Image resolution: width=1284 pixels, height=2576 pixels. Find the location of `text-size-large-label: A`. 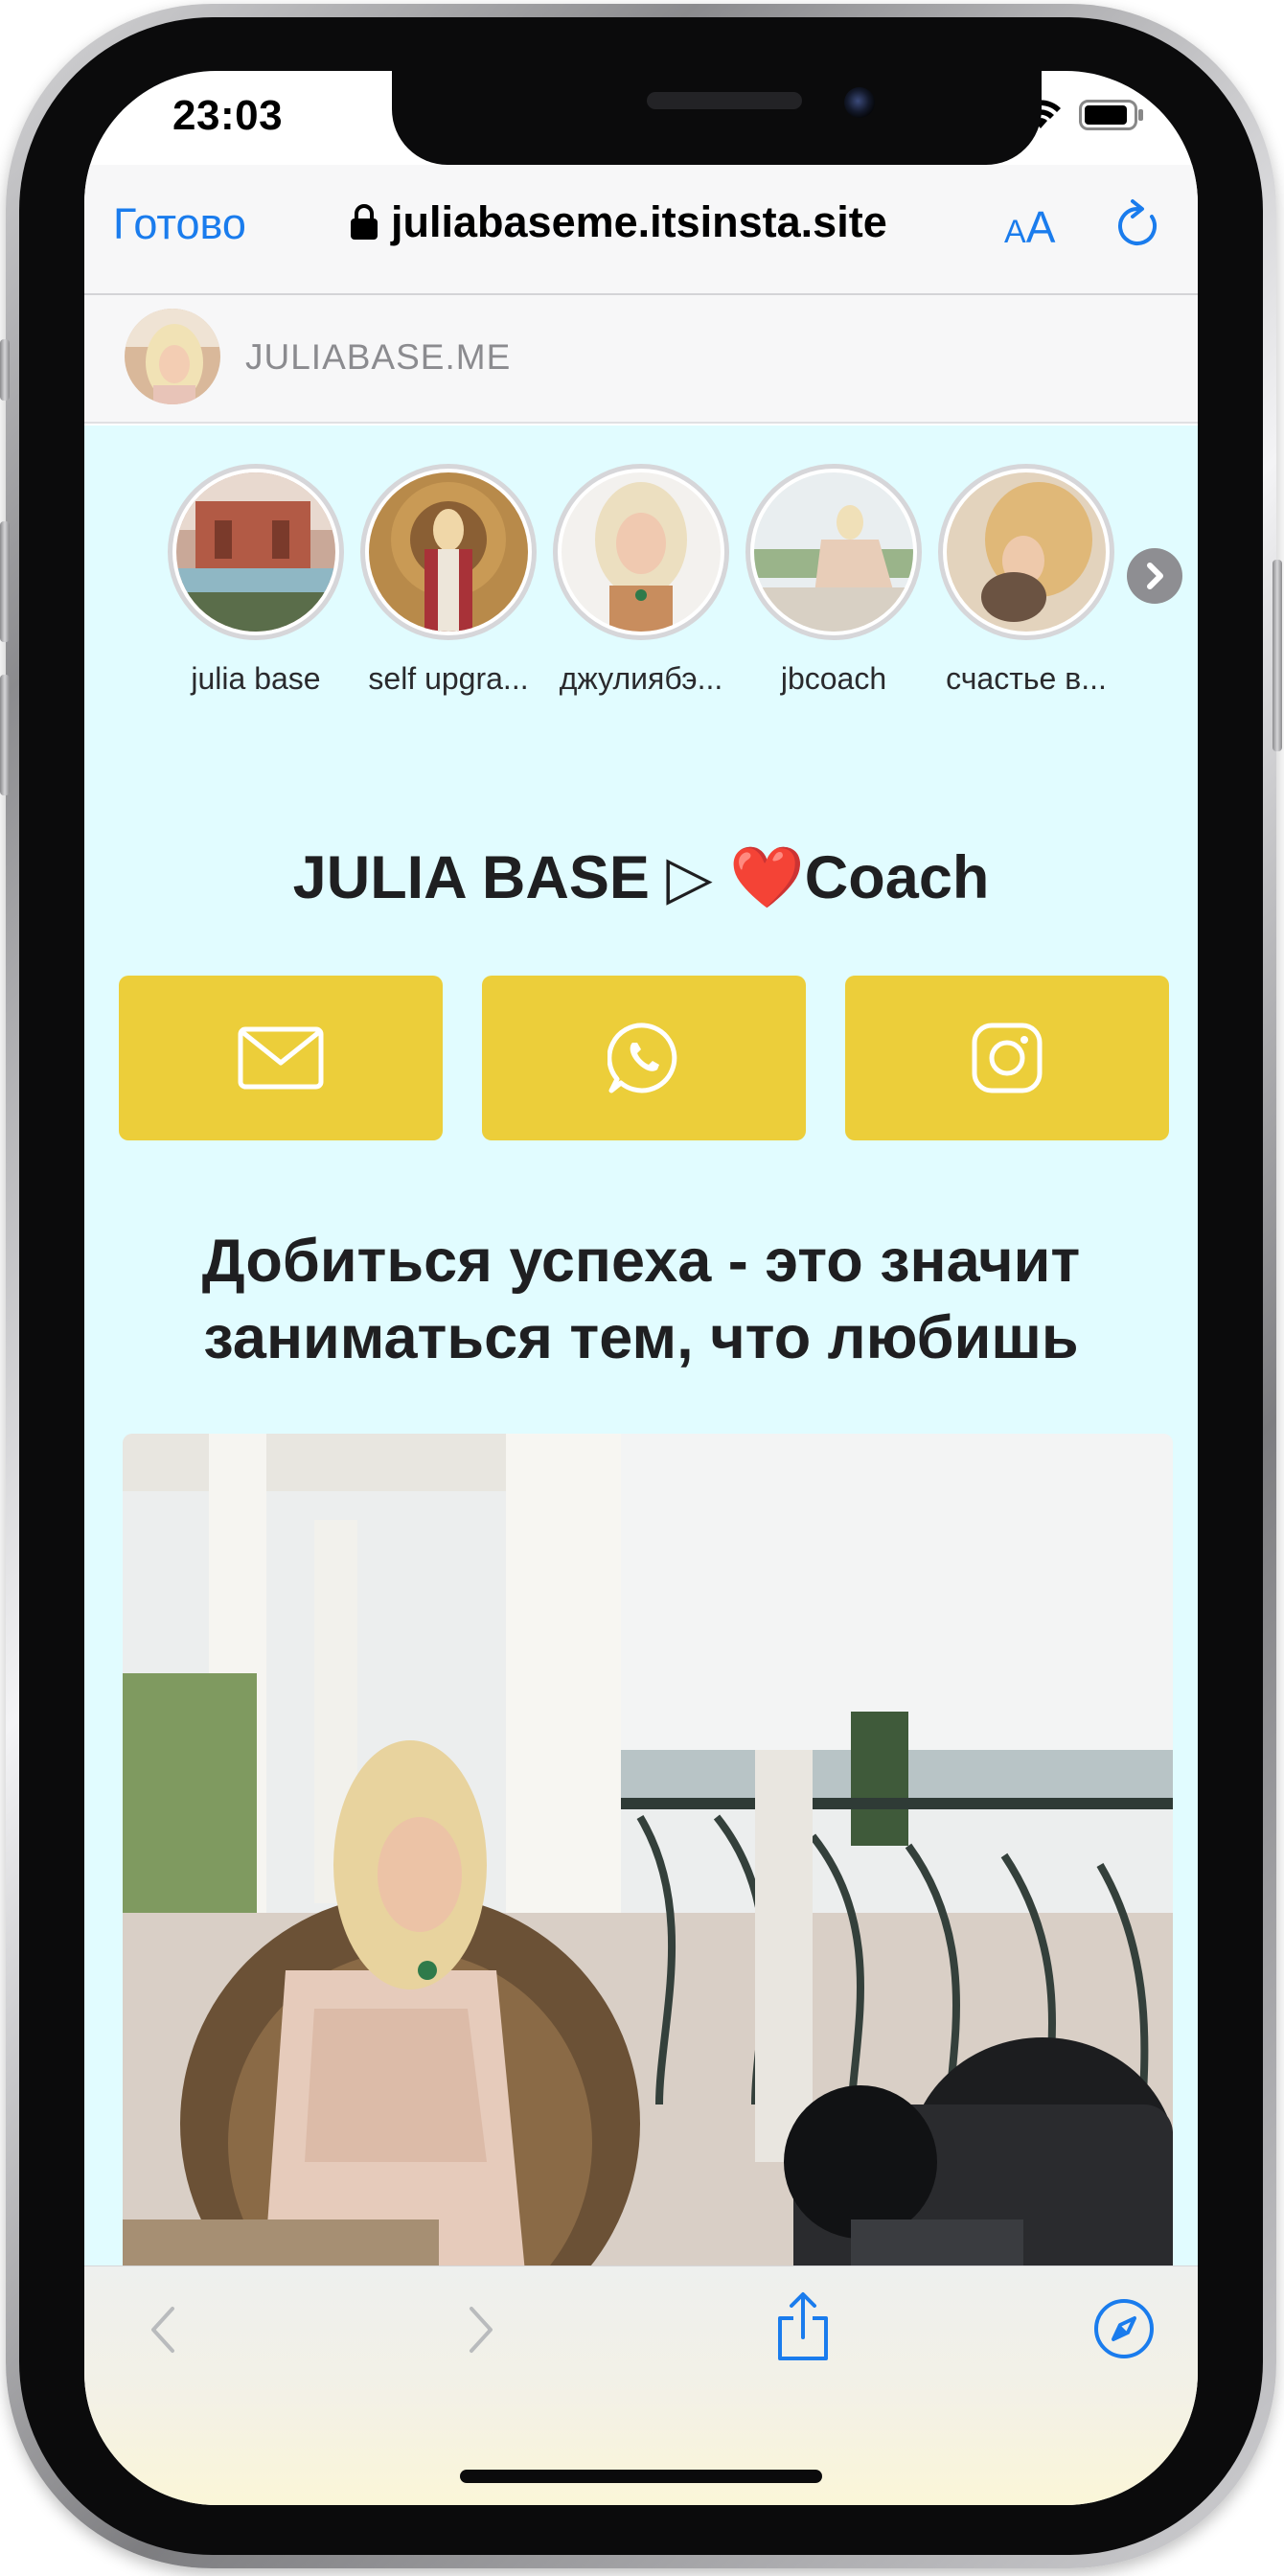

text-size-large-label: A is located at coordinates (1040, 227).